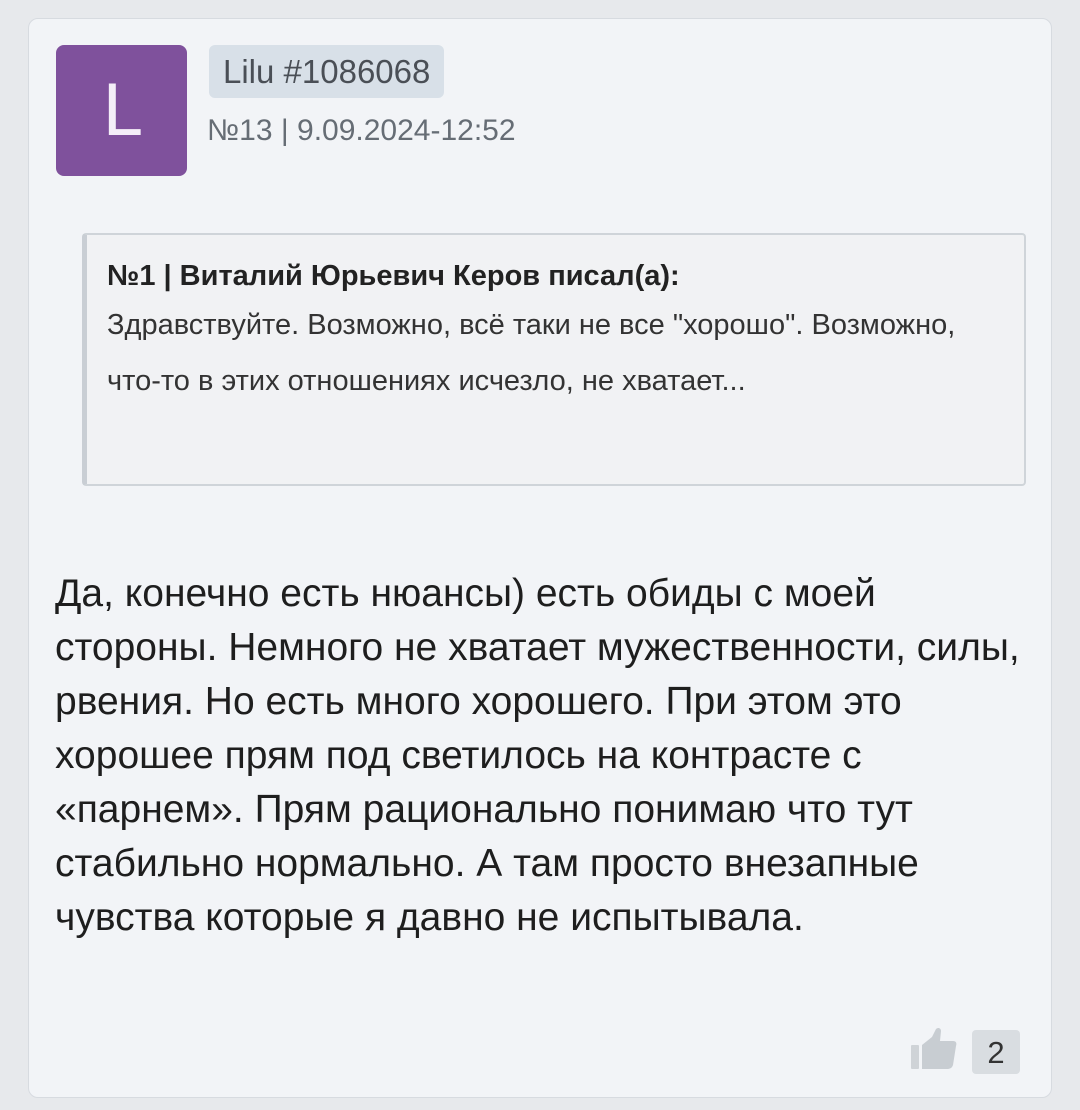  I want to click on quote-header: №1 | Виталий Юрьевич Керов писал(а):, so click(393, 276).